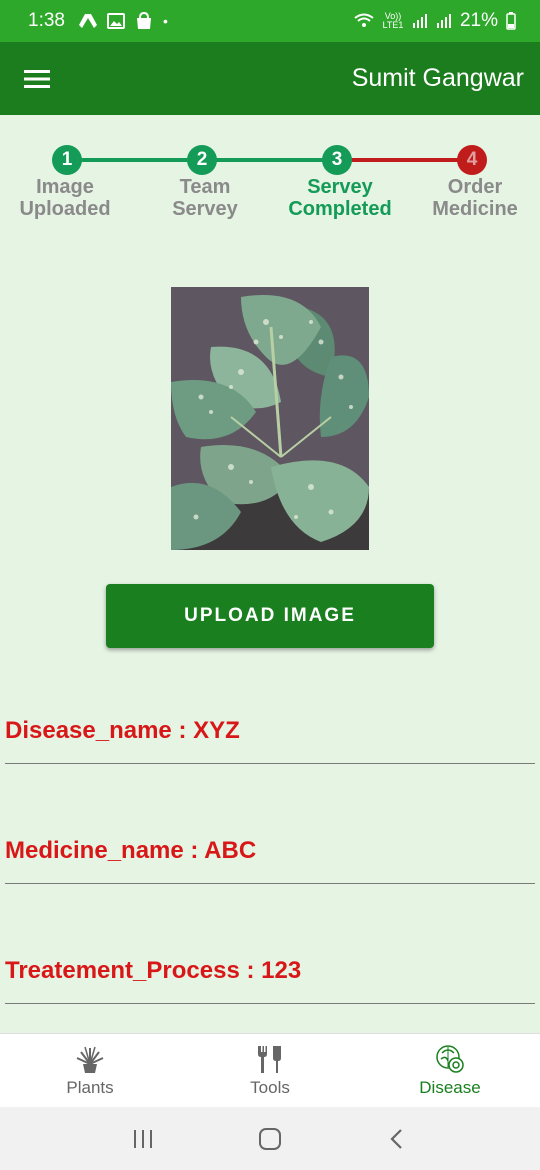  Describe the element at coordinates (270, 734) in the screenshot. I see `disease-name-field: Disease_name : XYZ` at that location.